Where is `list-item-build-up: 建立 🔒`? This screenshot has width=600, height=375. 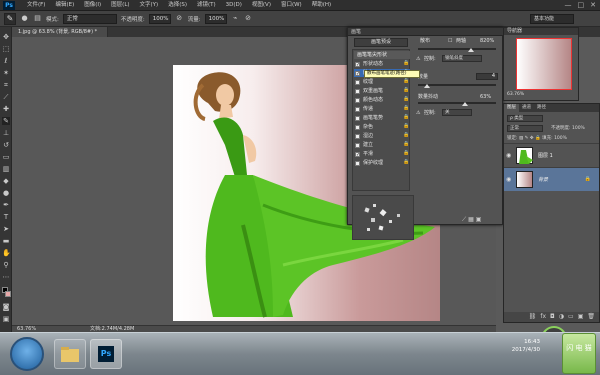
list-item-build-up: 建立 🔒 is located at coordinates (382, 145).